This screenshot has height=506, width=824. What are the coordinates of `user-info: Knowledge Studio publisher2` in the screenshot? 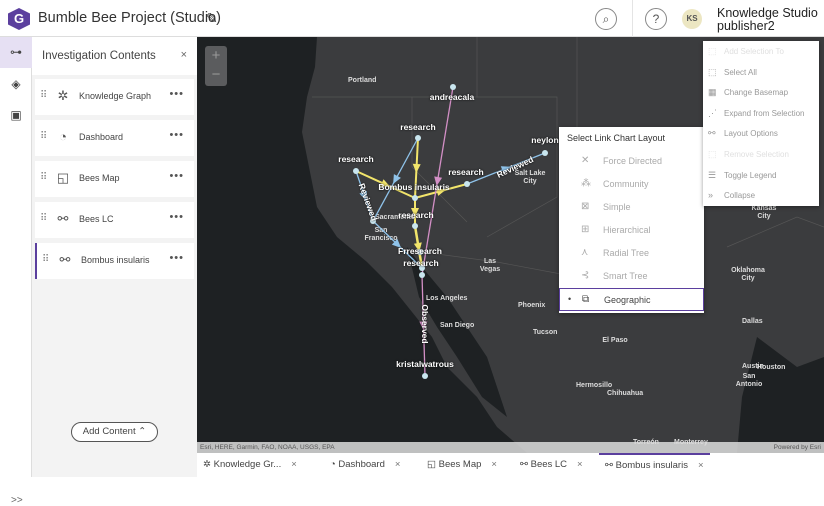 It's located at (767, 20).